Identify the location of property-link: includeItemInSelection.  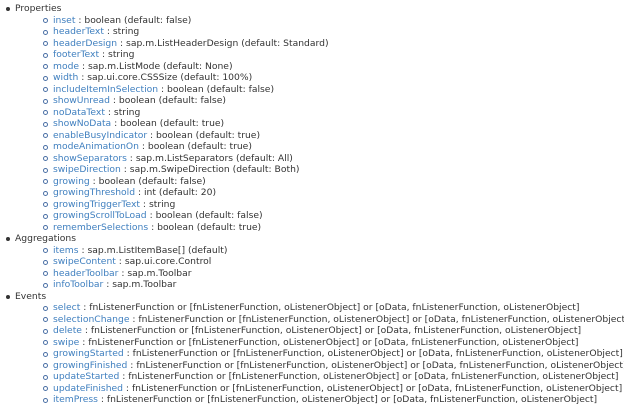
(105, 89).